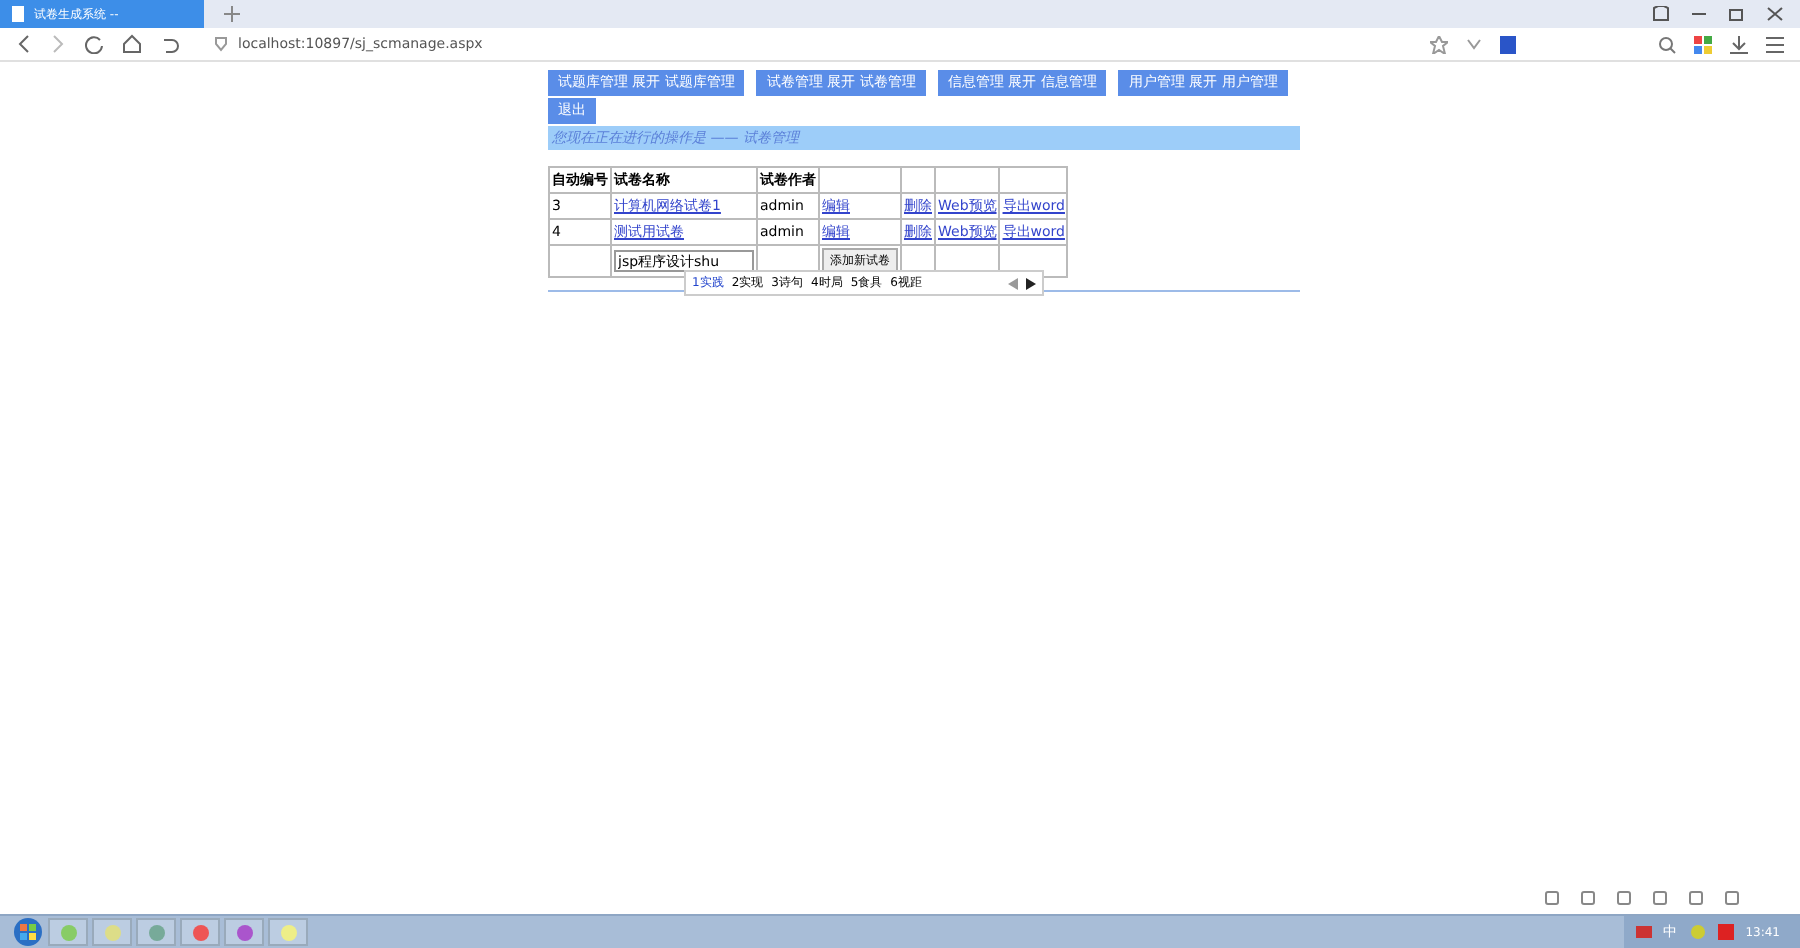  What do you see at coordinates (1474, 44) in the screenshot?
I see `chevron-icon` at bounding box center [1474, 44].